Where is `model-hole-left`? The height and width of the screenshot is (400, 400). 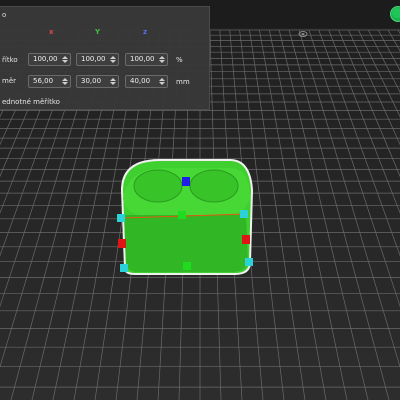 model-hole-left is located at coordinates (158, 186).